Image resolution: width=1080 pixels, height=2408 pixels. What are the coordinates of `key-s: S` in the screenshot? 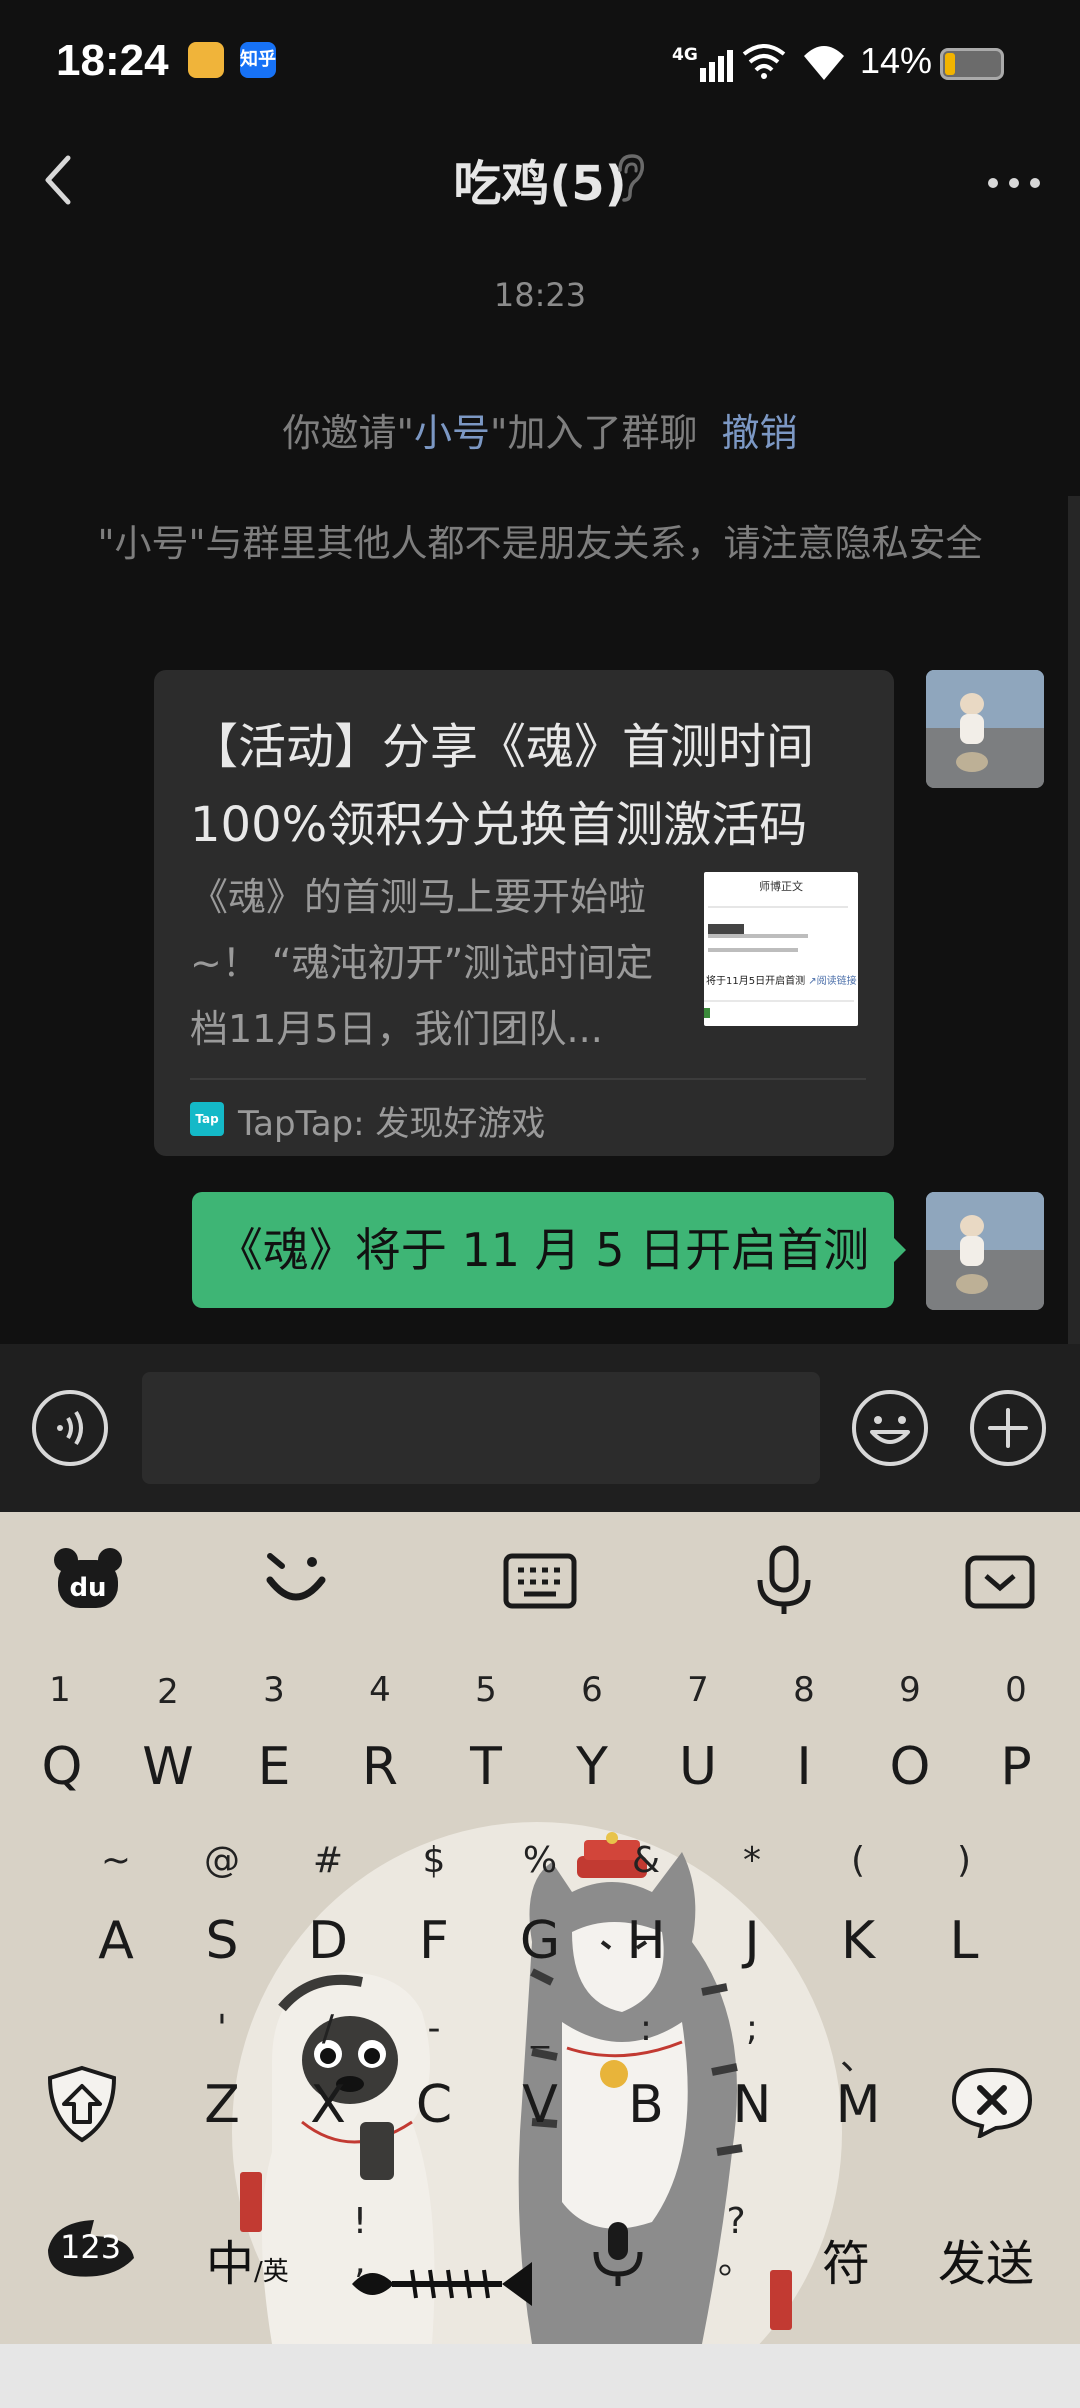 It's located at (222, 1941).